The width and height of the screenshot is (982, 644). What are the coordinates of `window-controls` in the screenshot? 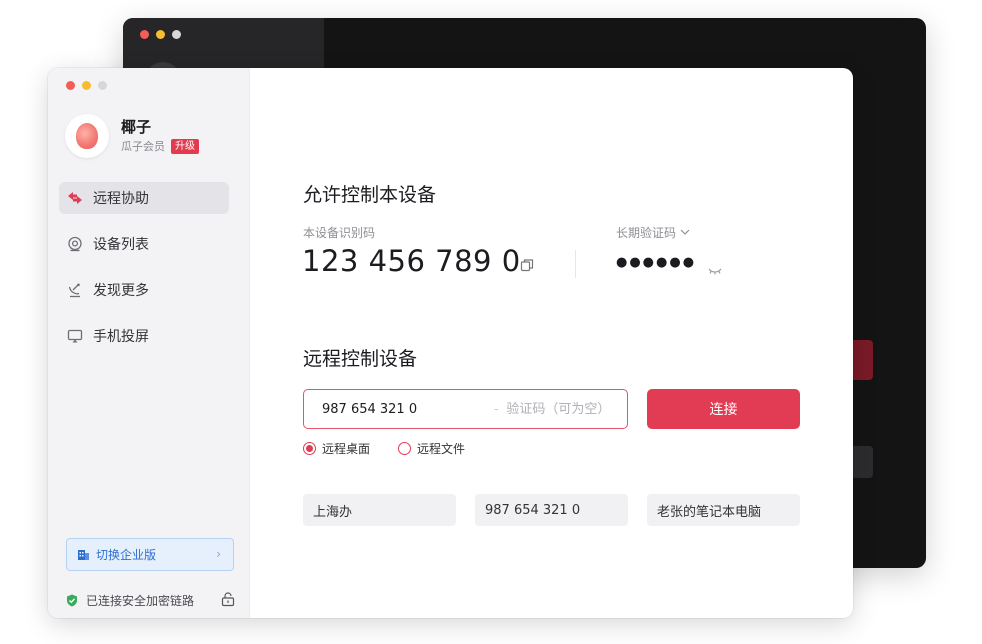 It's located at (86, 85).